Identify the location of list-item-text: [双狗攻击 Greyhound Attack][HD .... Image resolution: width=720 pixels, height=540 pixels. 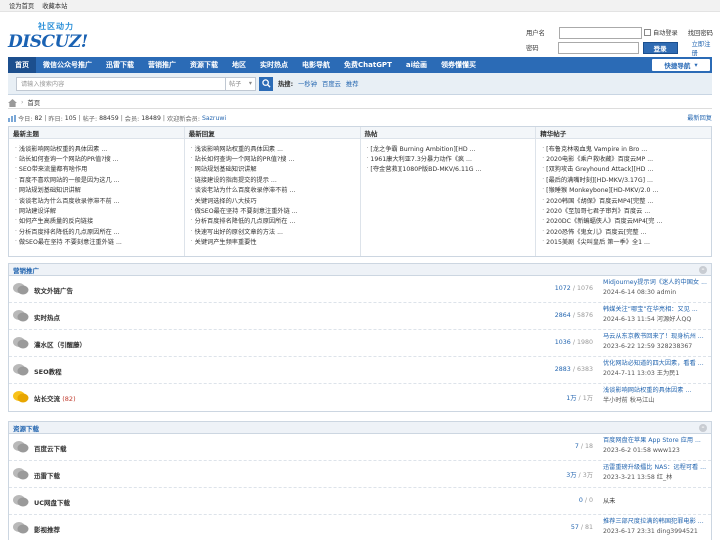
(599, 168).